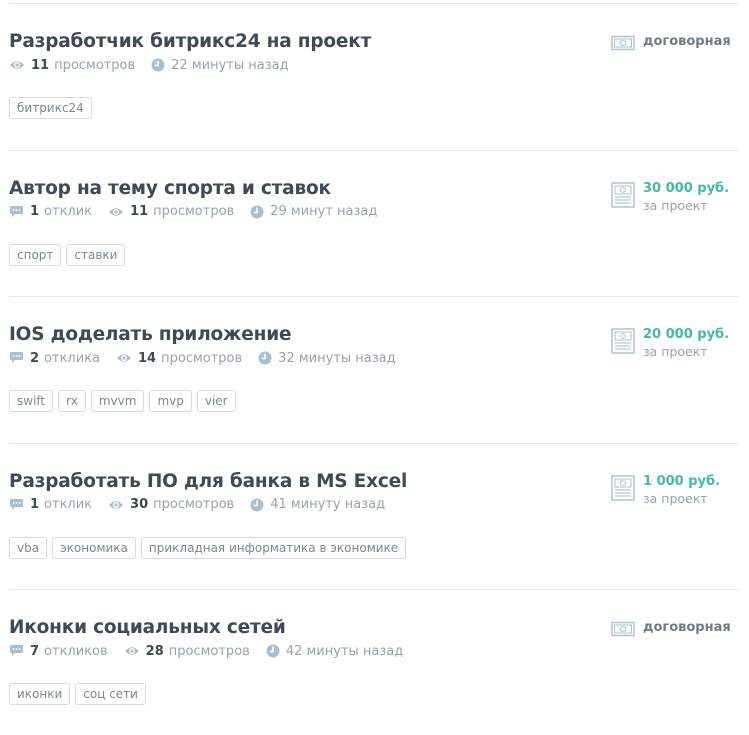 The width and height of the screenshot is (749, 735). Describe the element at coordinates (208, 481) in the screenshot. I see `task-title-link: Разработать ПО для банка в MS Excel` at that location.